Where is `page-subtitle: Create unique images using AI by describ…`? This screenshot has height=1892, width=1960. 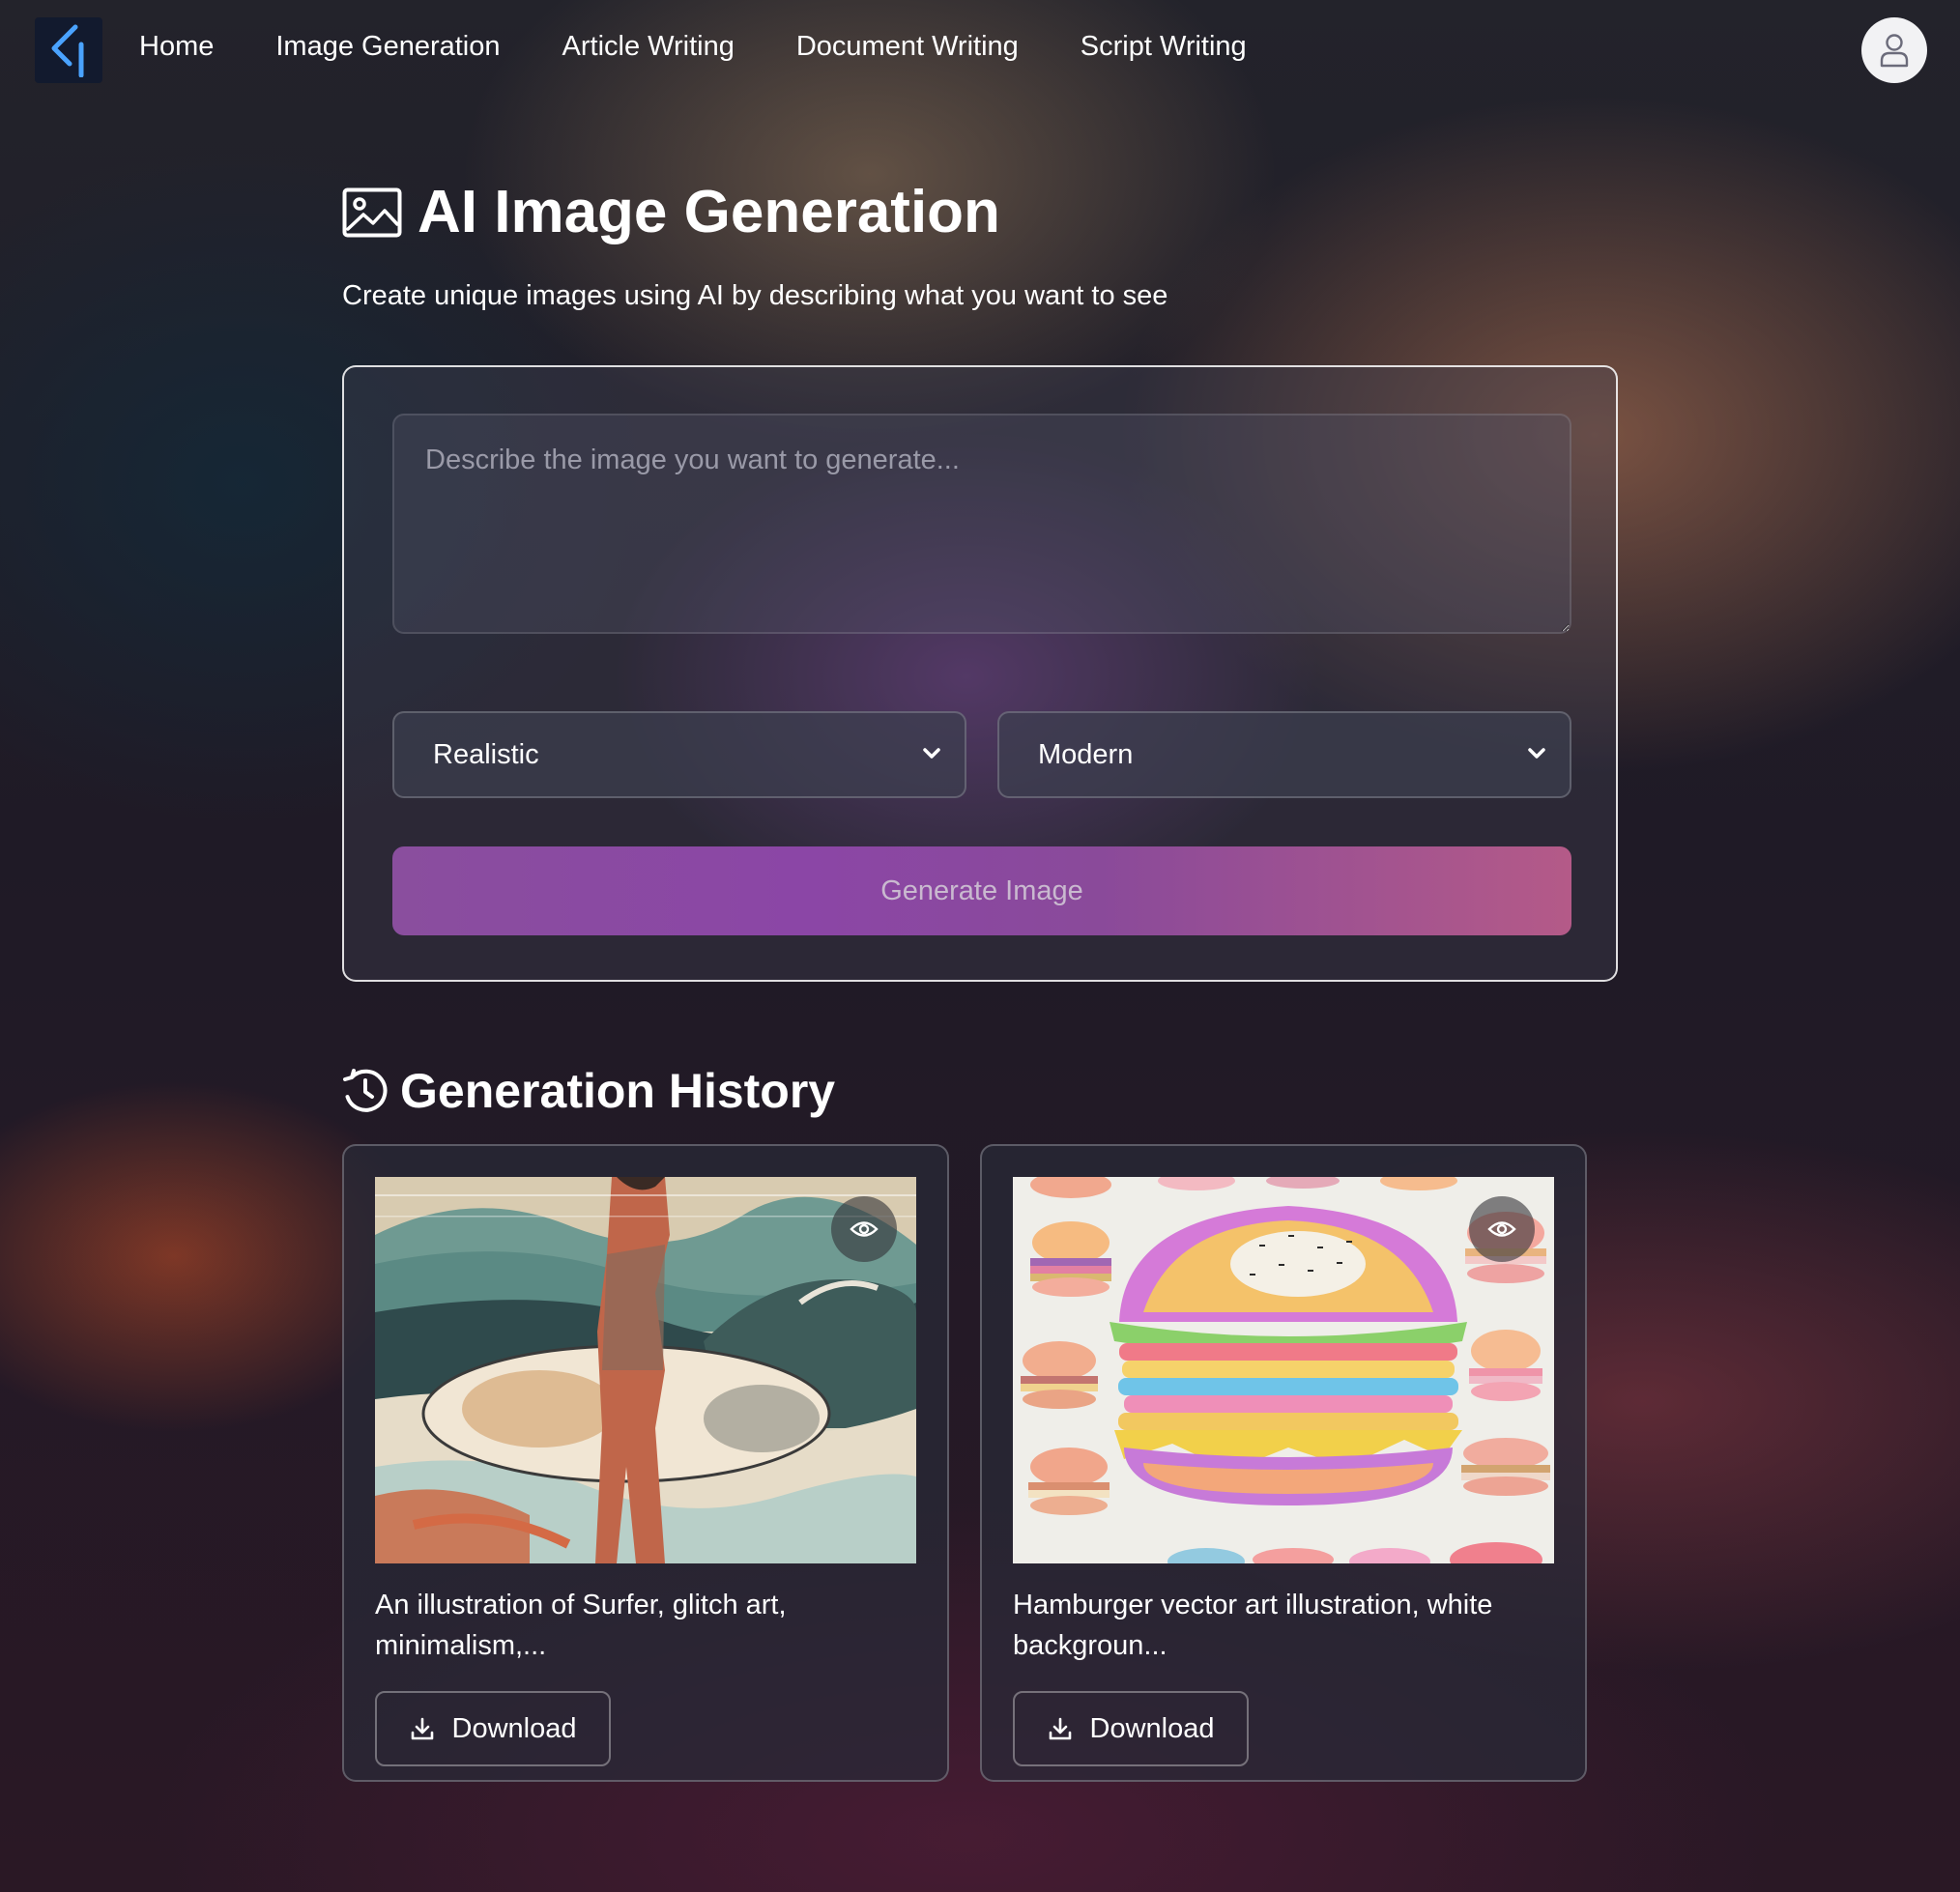
page-subtitle: Create unique images using AI by describ… is located at coordinates (755, 296).